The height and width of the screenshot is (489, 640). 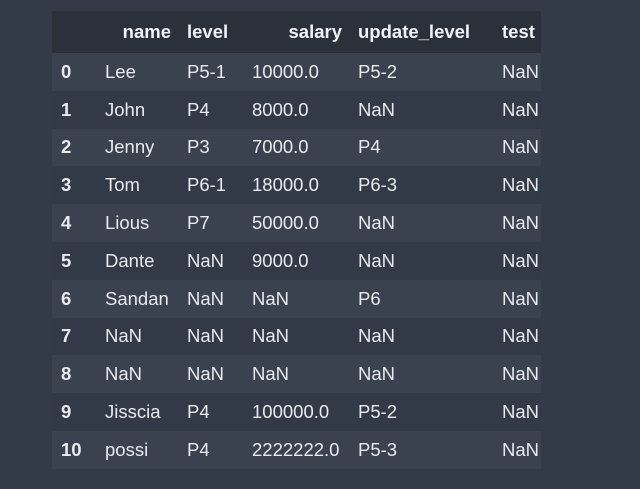 I want to click on cell-name: John, so click(x=125, y=109).